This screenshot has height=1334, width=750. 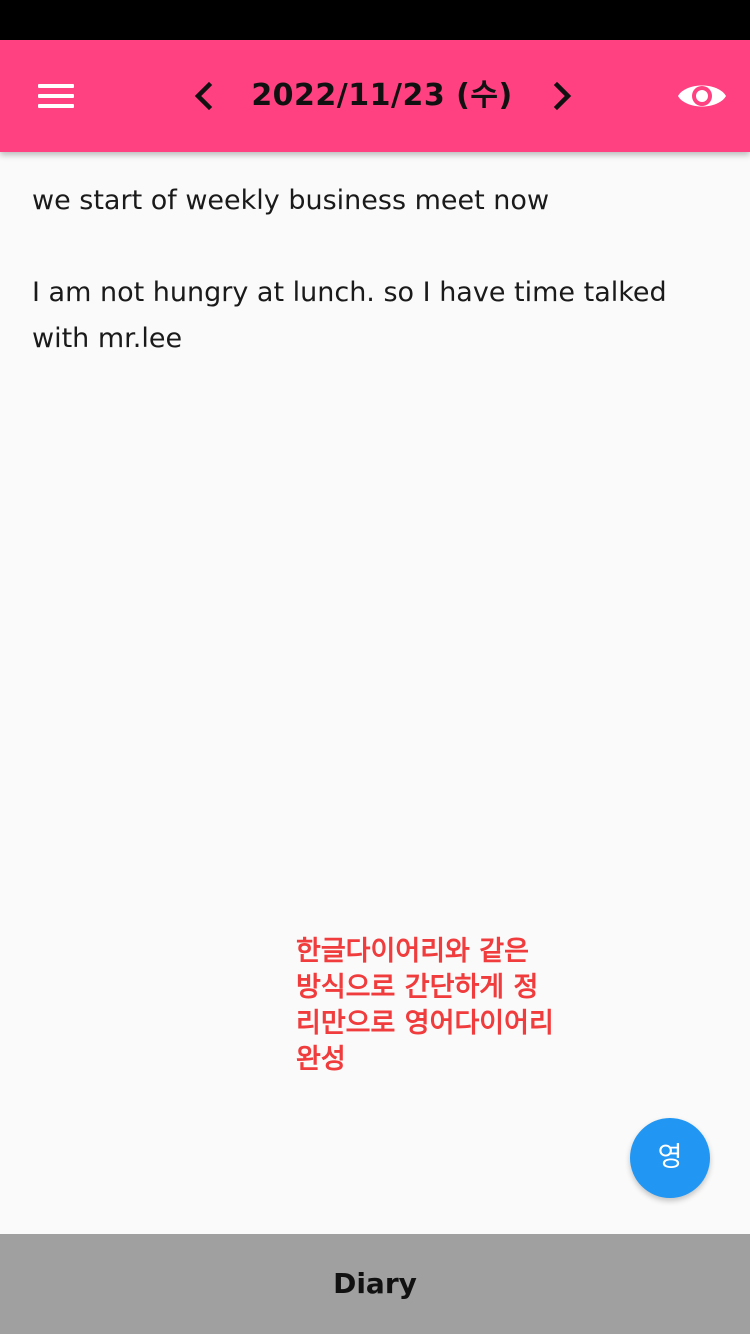 I want to click on previous-day-button, so click(x=204, y=96).